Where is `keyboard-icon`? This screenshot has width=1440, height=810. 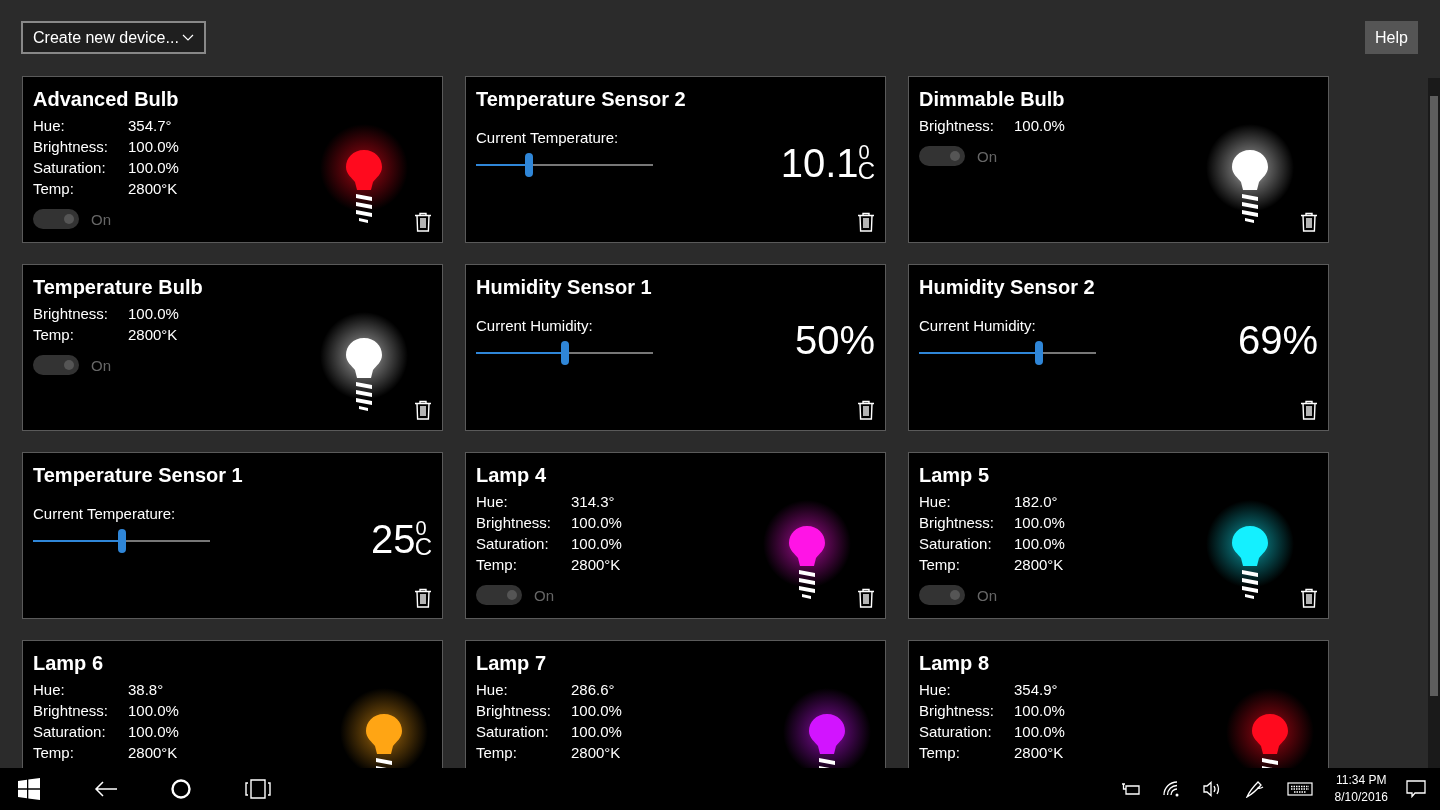
keyboard-icon is located at coordinates (1299, 789).